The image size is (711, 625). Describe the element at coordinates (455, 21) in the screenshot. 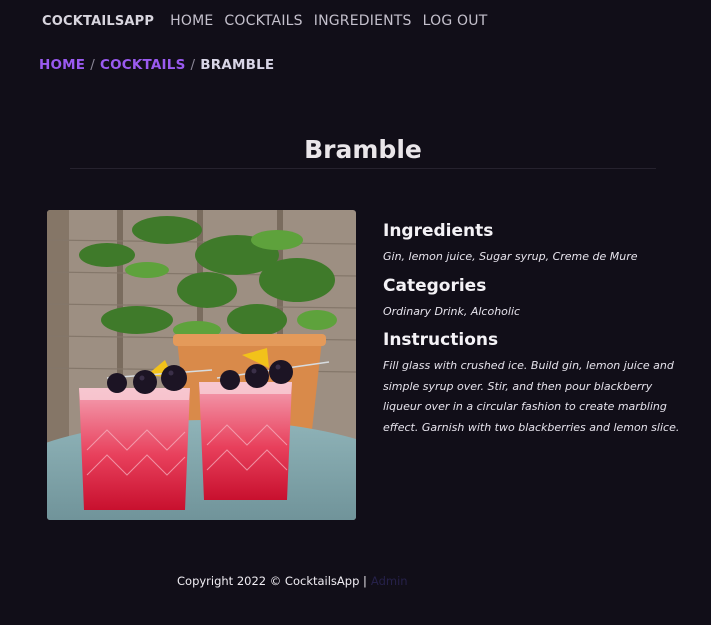

I see `nav-logout-link: LOG OUT` at that location.